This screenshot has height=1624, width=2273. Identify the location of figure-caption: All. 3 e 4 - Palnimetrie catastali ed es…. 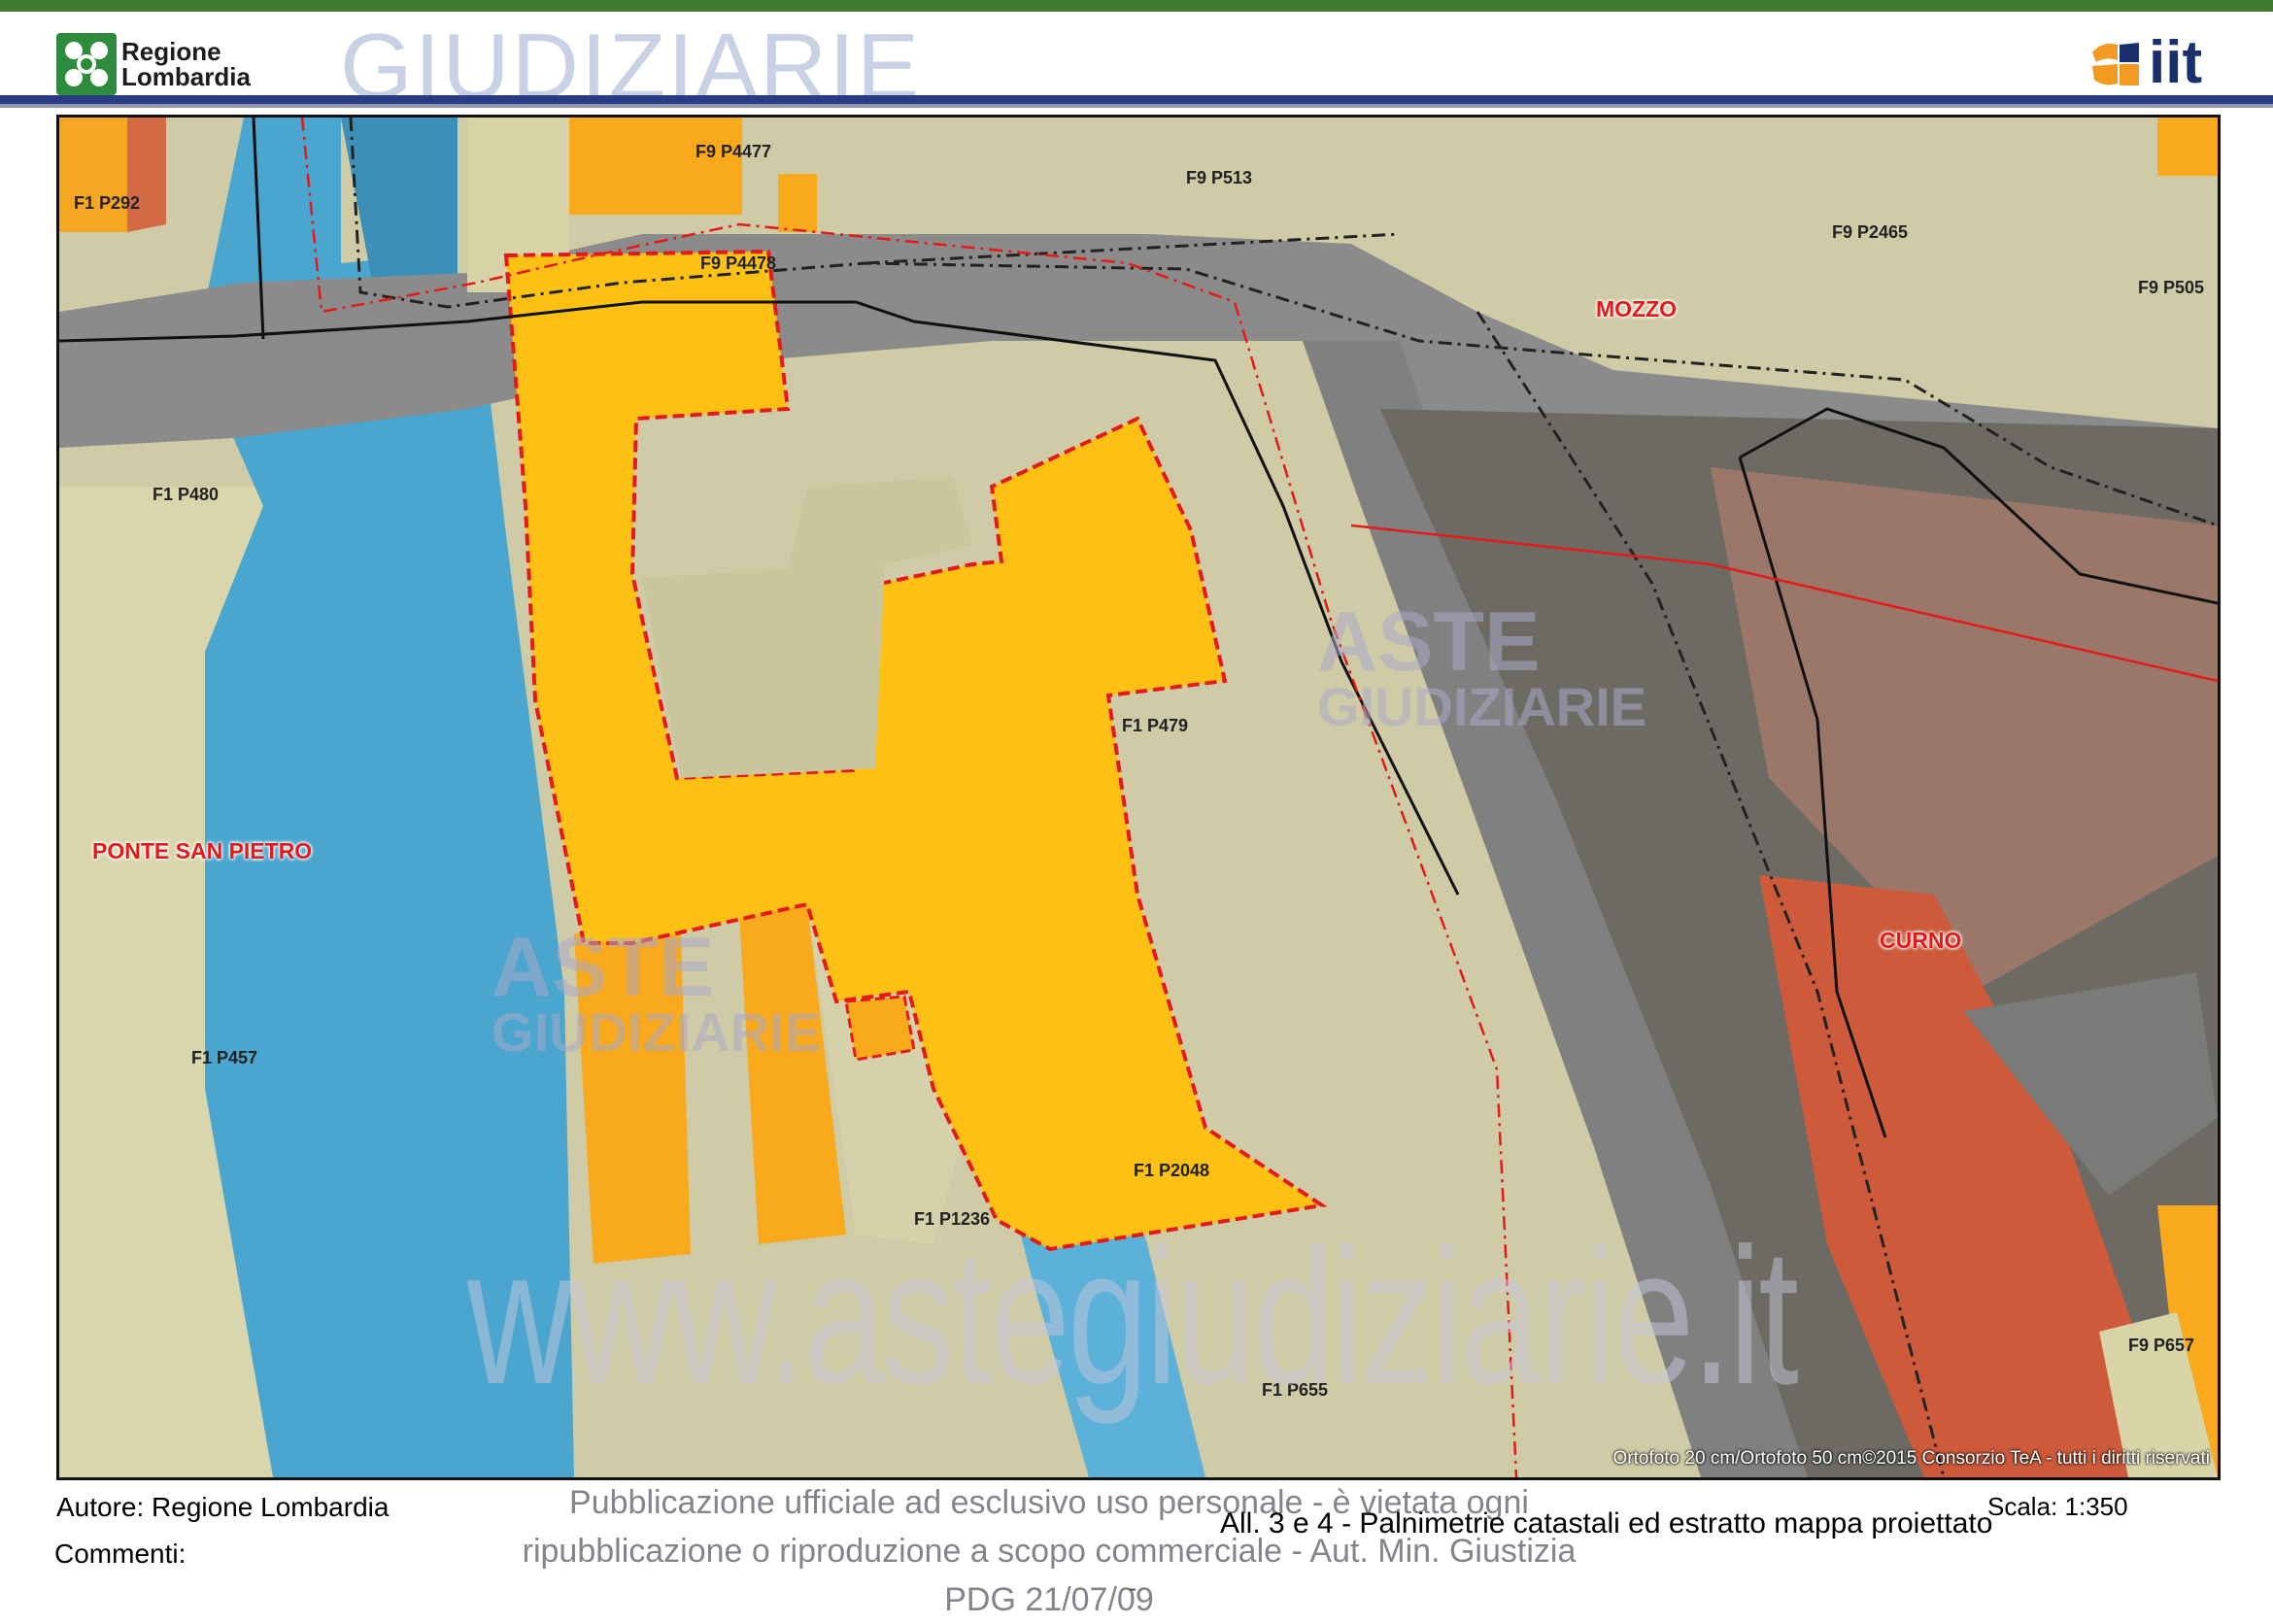
(1606, 1523).